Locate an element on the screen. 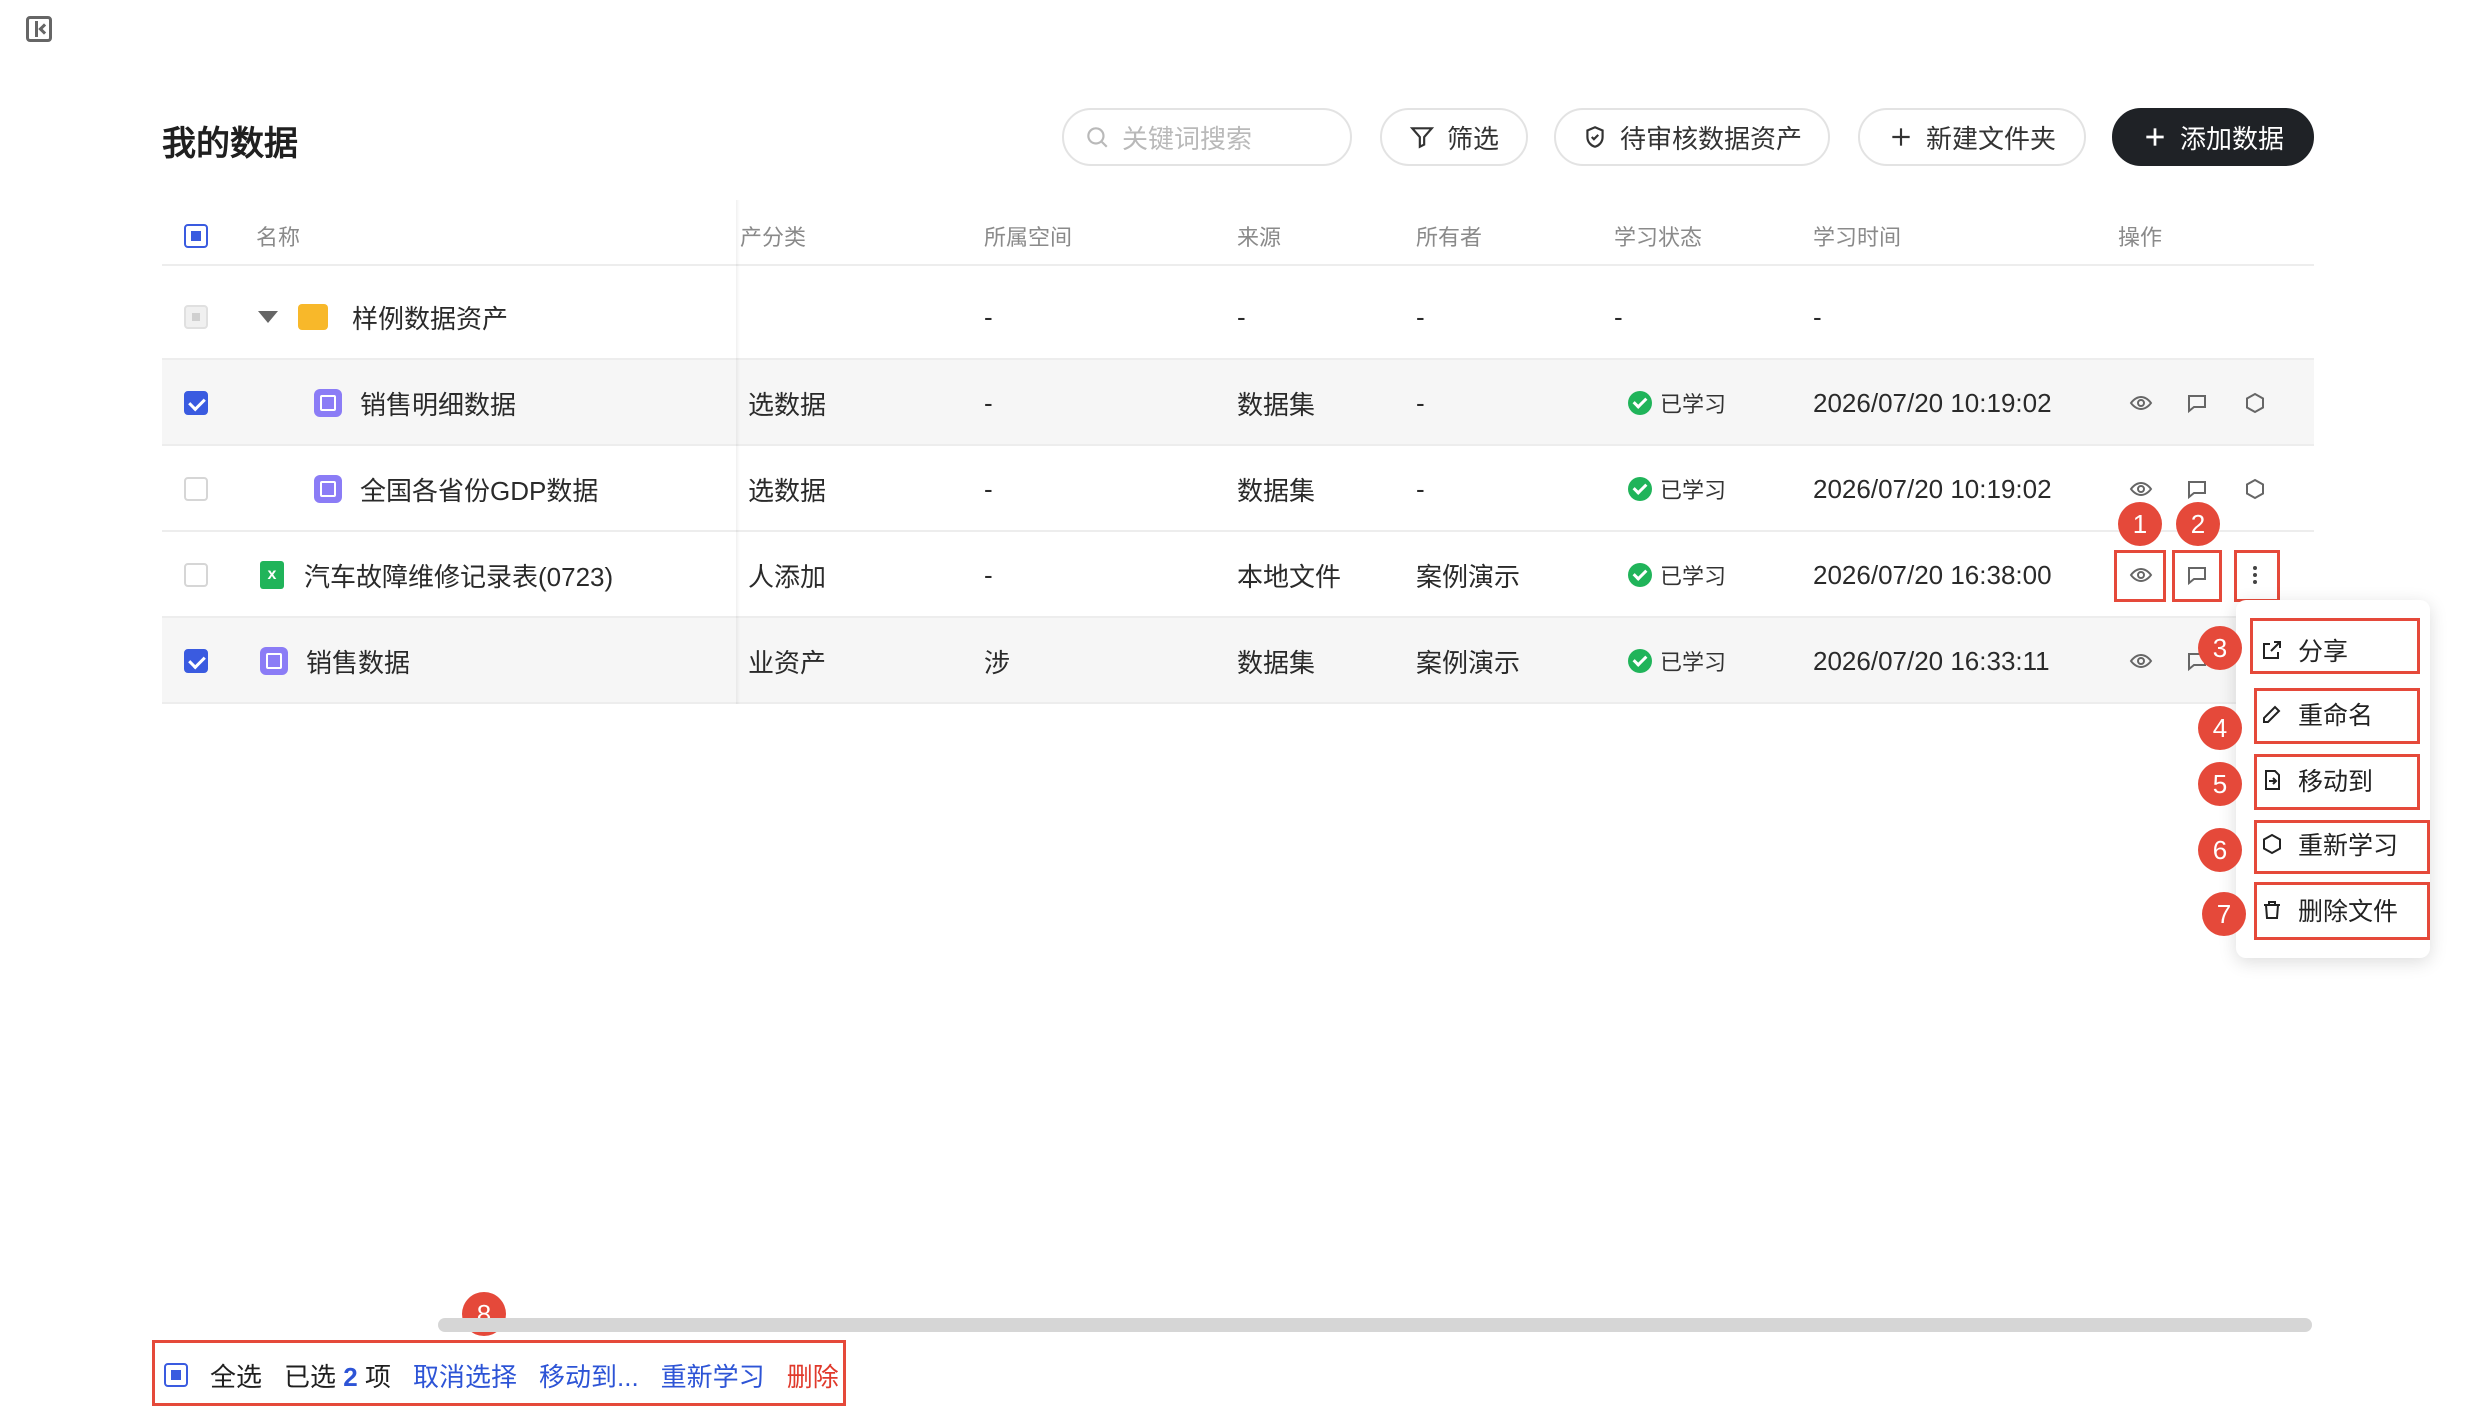  step-badge: 1 is located at coordinates (2140, 524).